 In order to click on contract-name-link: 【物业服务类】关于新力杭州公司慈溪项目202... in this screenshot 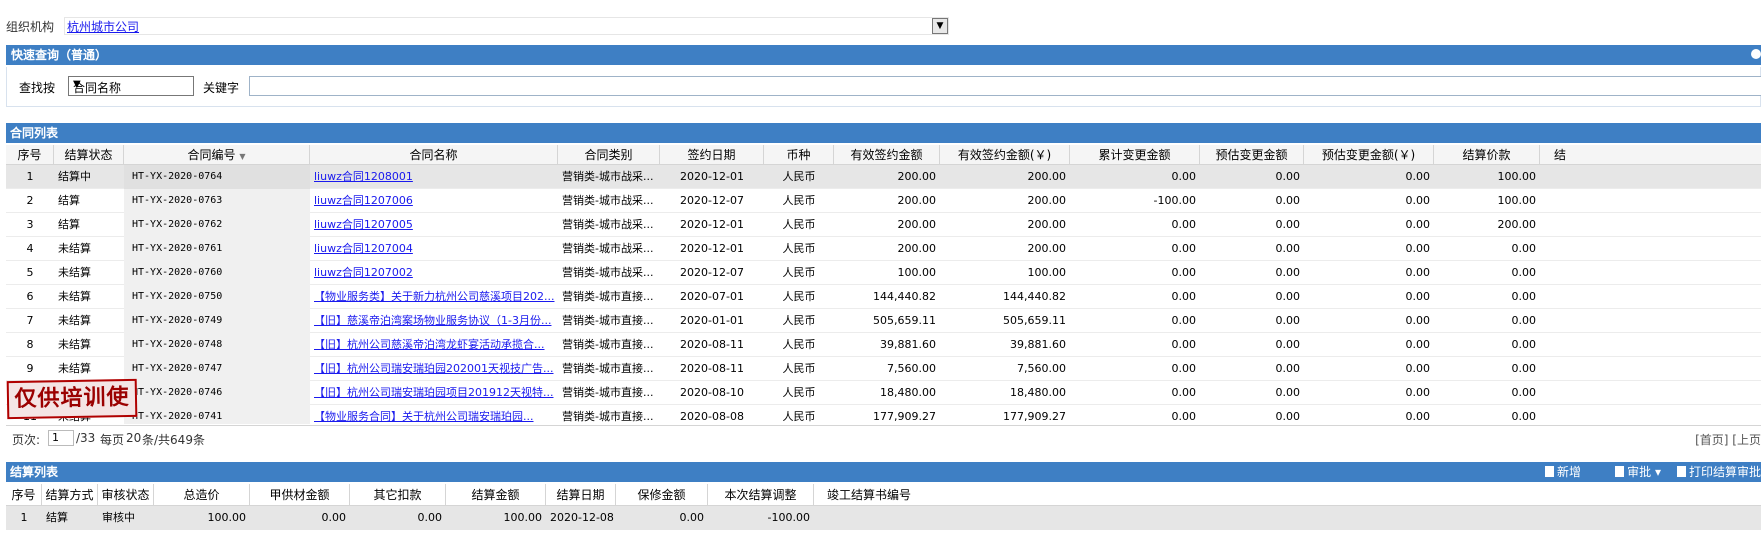, I will do `click(434, 297)`.